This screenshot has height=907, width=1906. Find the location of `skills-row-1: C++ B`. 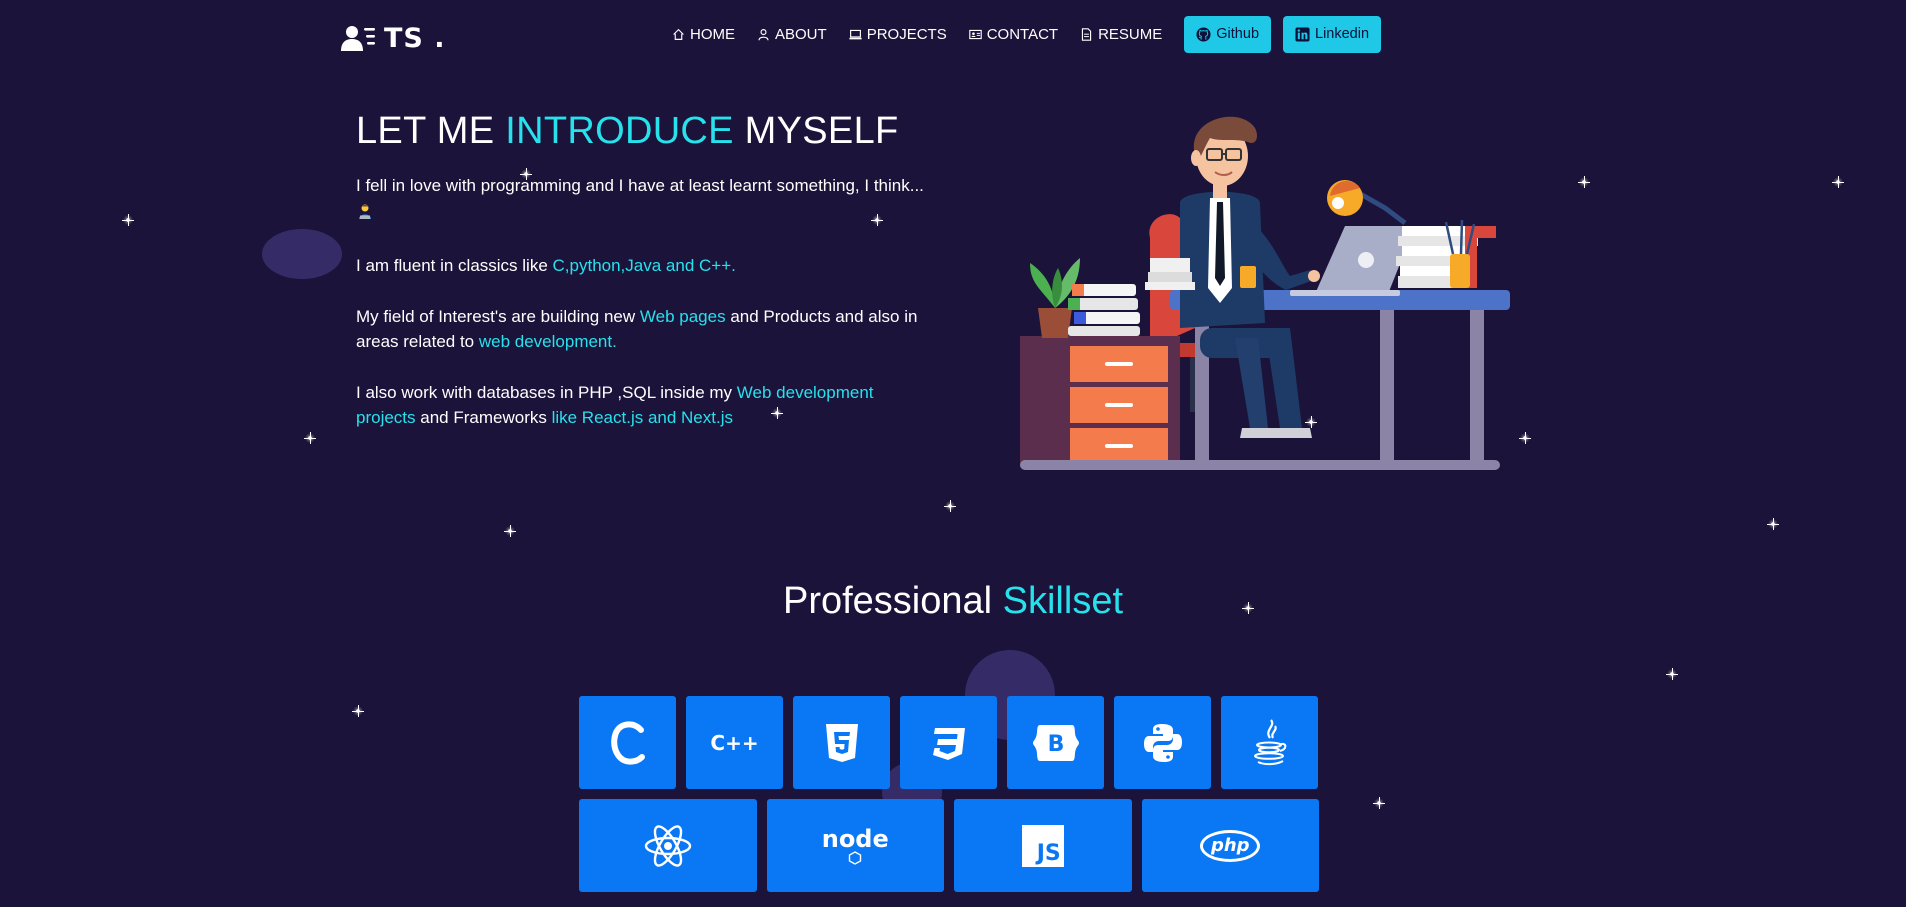

skills-row-1: C++ B is located at coordinates (949, 742).